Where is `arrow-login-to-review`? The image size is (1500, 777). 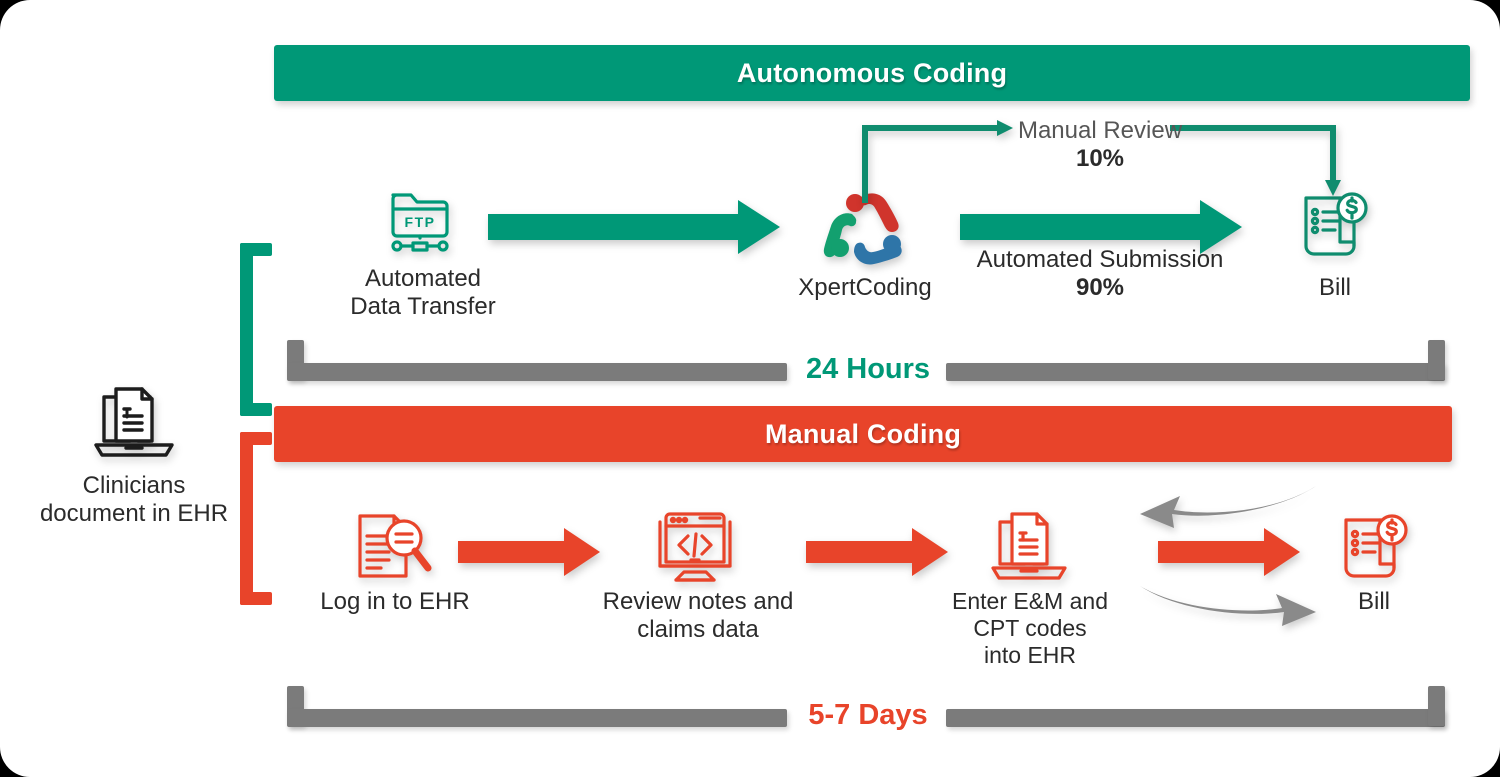 arrow-login-to-review is located at coordinates (529, 552).